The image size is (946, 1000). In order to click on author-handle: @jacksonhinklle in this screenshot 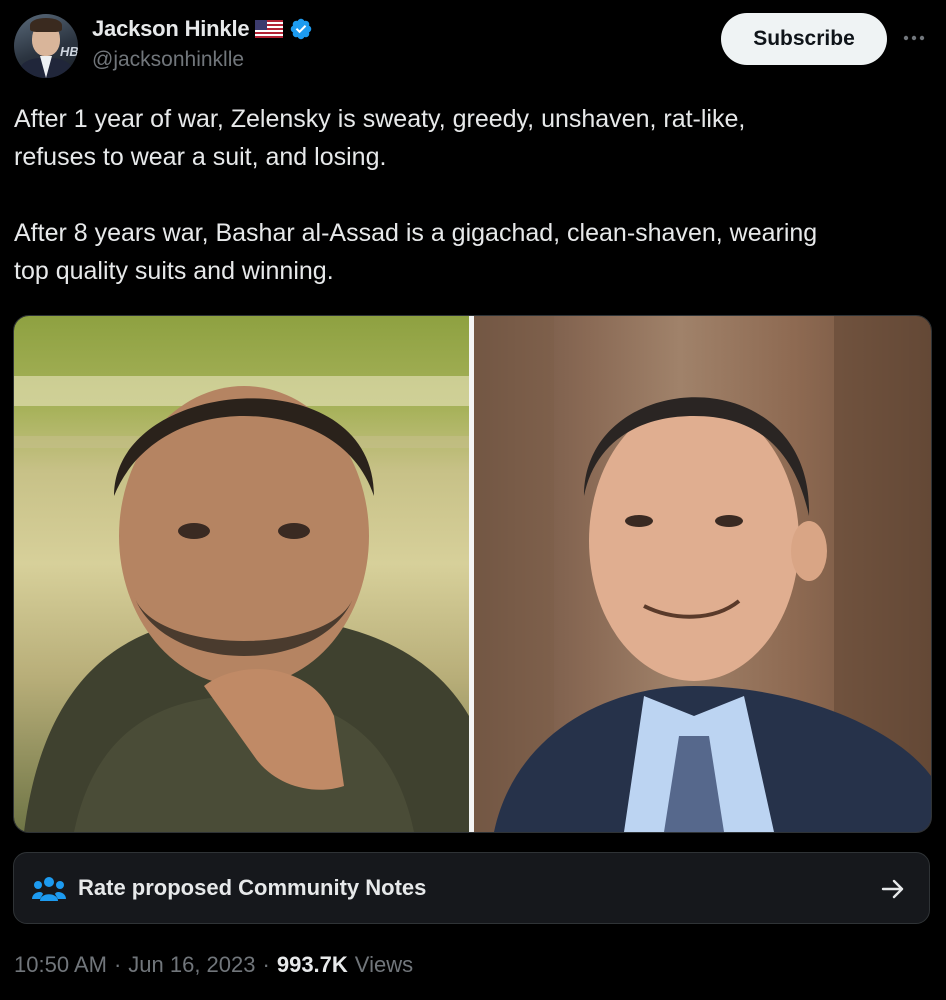, I will do `click(168, 60)`.